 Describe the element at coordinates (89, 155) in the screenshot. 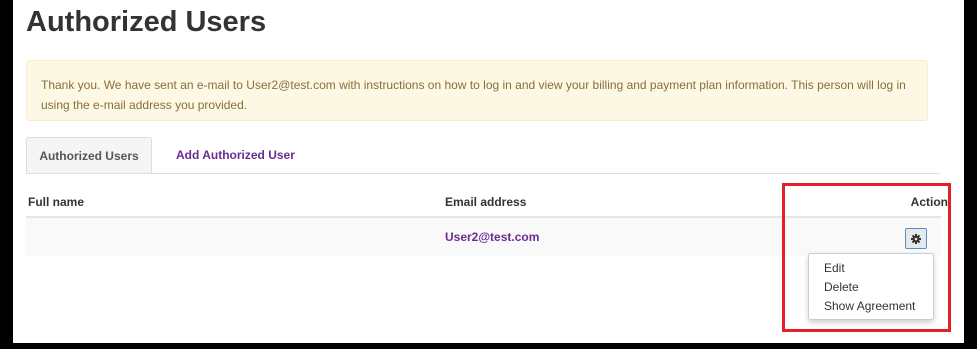

I see `tab-authorized-users: Authorized Users` at that location.